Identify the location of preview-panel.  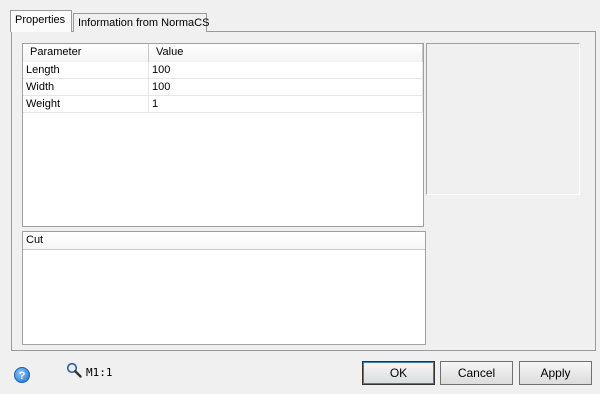
(503, 119).